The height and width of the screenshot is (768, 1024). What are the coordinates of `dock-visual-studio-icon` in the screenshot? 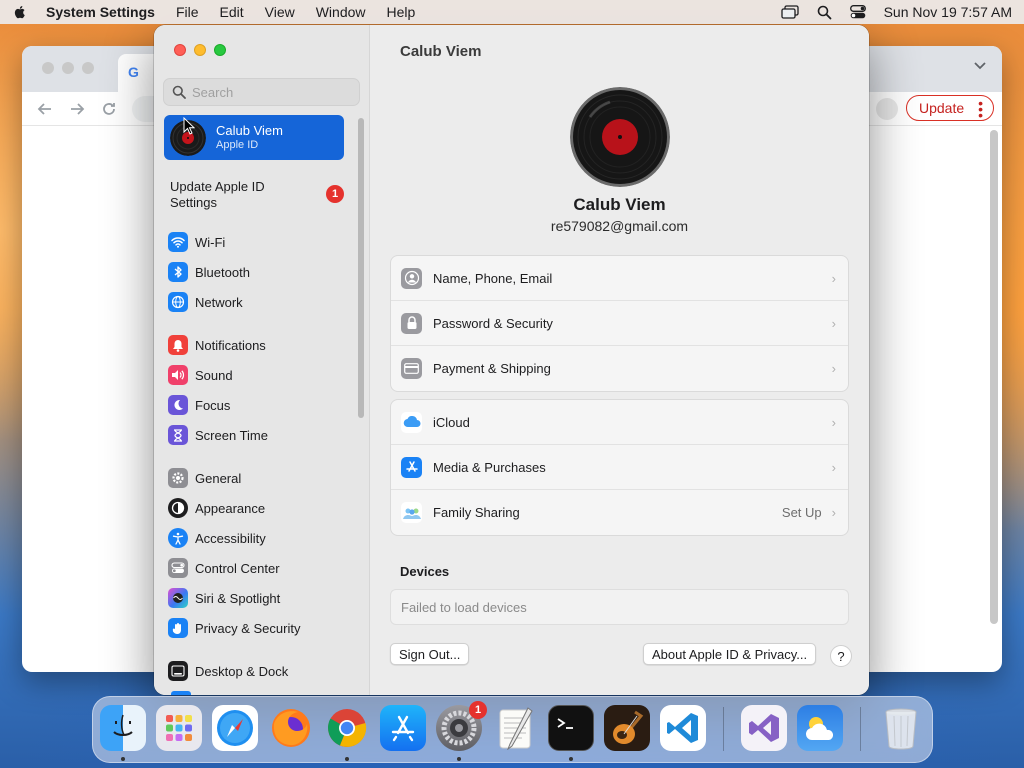 It's located at (764, 728).